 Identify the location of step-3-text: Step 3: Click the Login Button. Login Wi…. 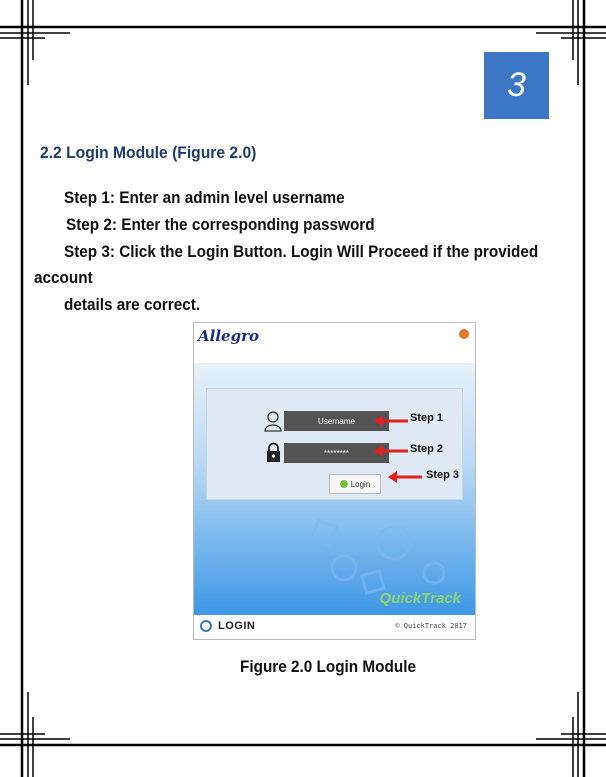
(301, 251).